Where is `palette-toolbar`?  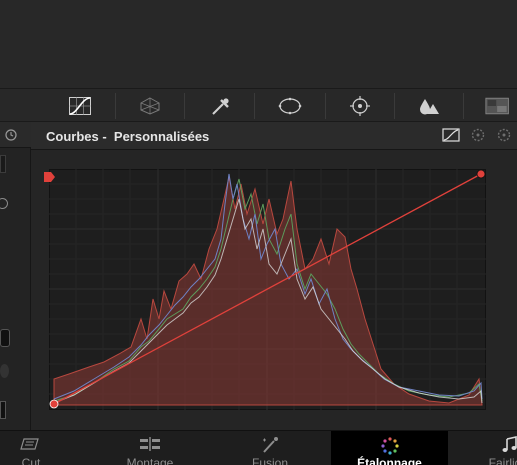
palette-toolbar is located at coordinates (258, 105).